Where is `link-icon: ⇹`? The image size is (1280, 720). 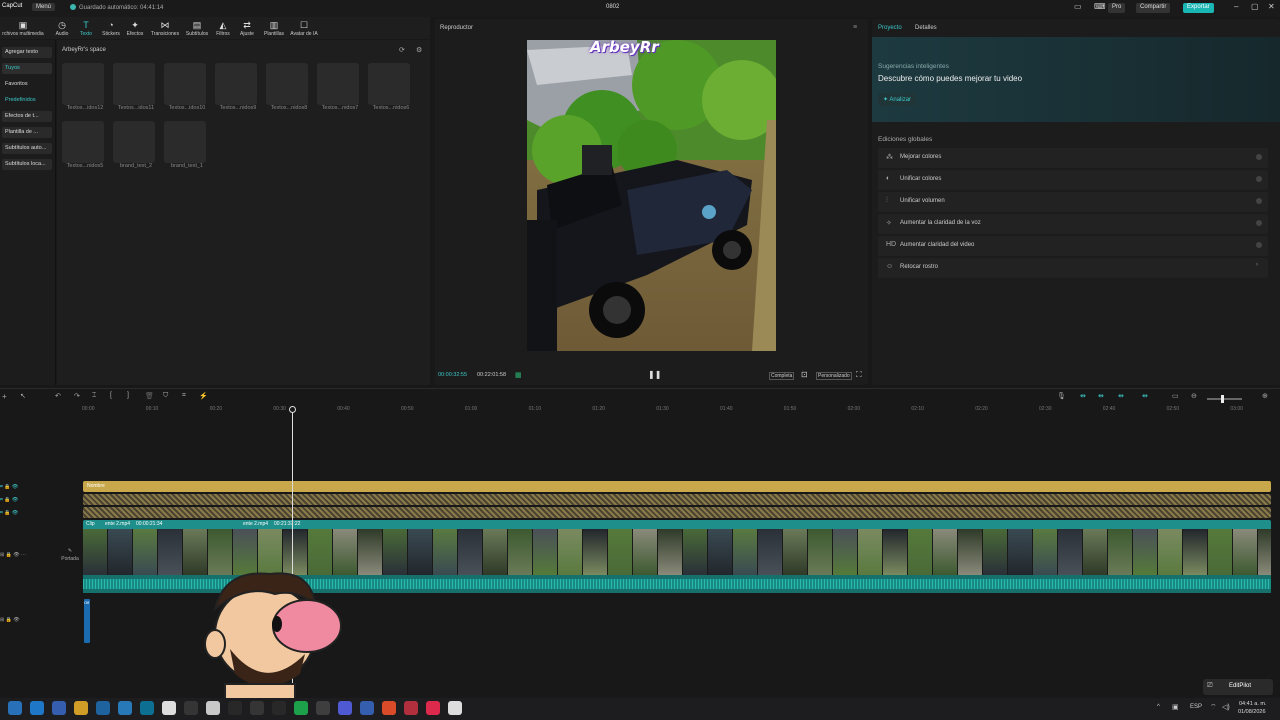 link-icon: ⇹ is located at coordinates (1083, 396).